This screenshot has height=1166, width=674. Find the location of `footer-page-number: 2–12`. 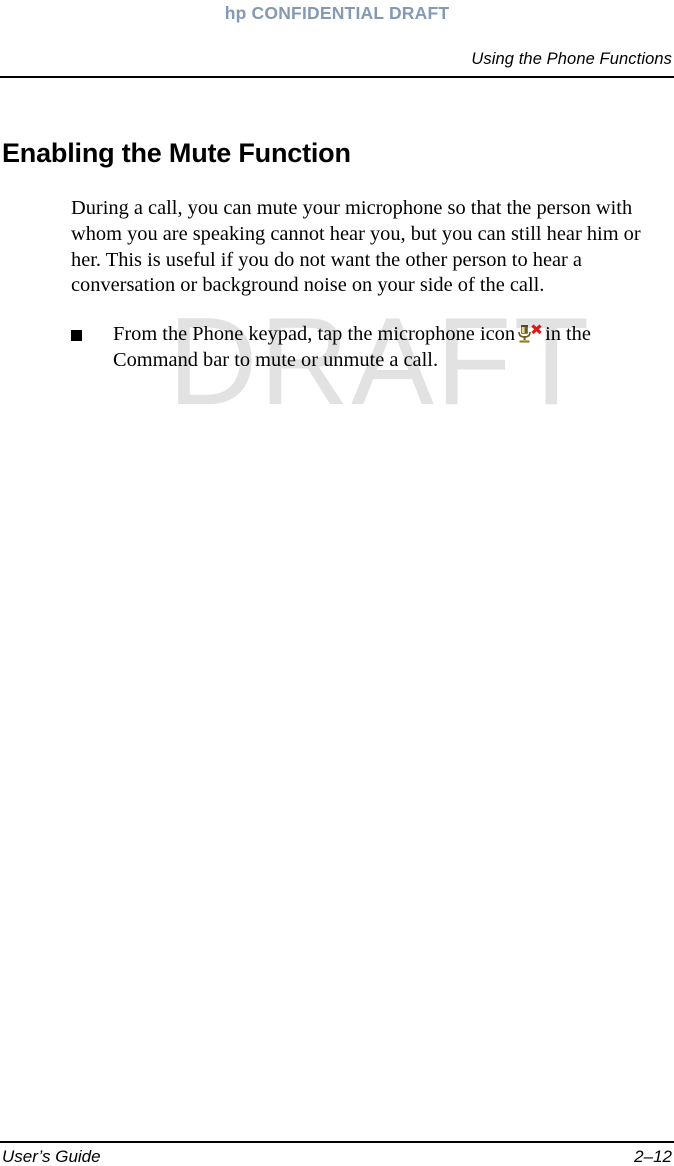

footer-page-number: 2–12 is located at coordinates (653, 1156).